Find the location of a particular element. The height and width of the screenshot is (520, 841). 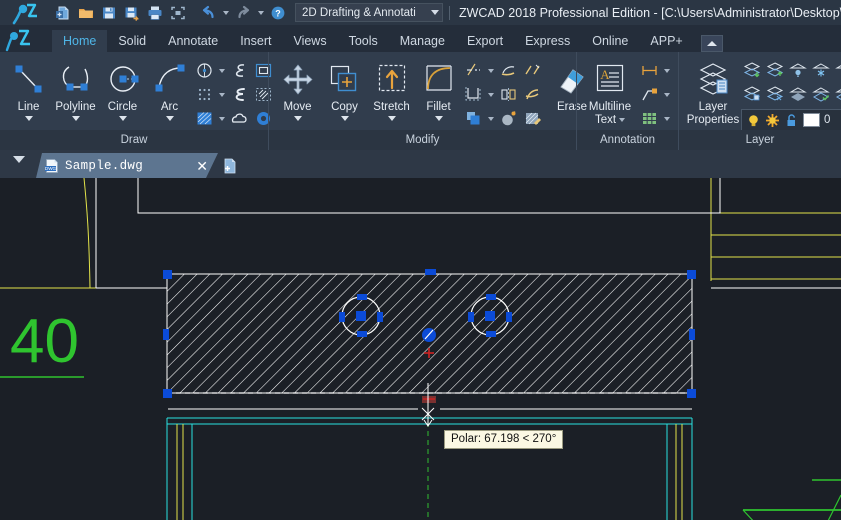

trim-dropdown is located at coordinates (491, 71).